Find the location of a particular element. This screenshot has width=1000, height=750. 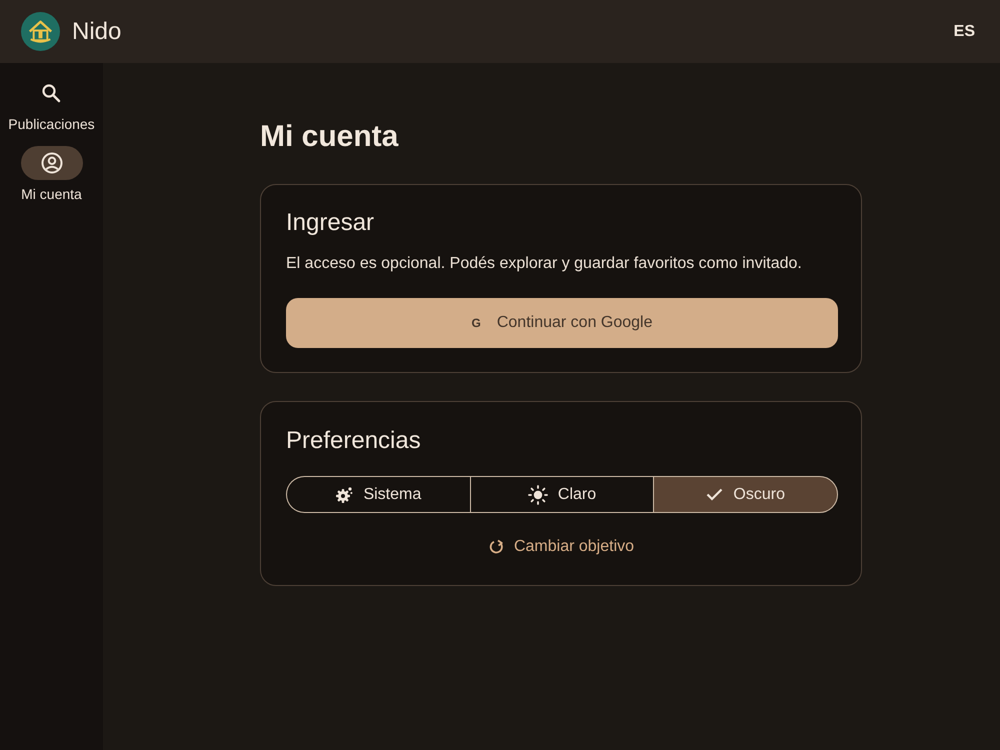

card-title: Ingresar is located at coordinates (330, 223).